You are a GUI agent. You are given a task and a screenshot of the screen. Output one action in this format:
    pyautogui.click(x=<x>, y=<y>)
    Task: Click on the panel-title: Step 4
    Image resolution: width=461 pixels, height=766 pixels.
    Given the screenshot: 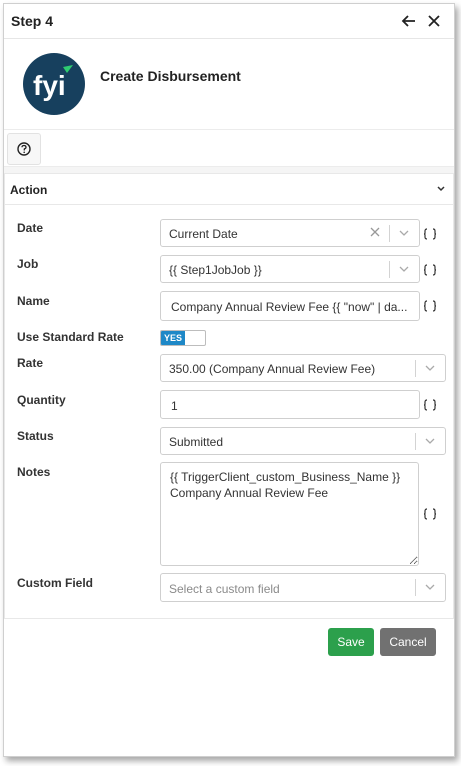 What is the action you would take?
    pyautogui.click(x=32, y=21)
    